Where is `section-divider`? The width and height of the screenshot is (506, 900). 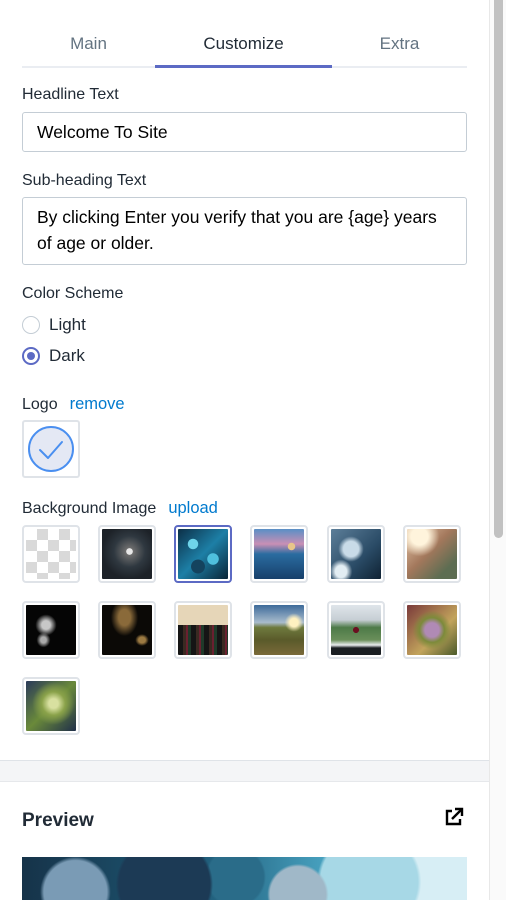
section-divider is located at coordinates (244, 771).